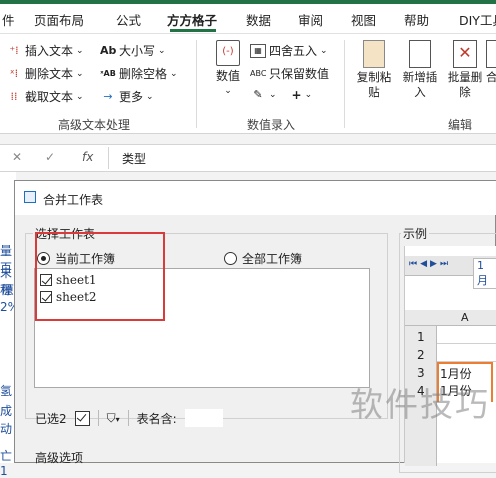 This screenshot has height=478, width=496. What do you see at coordinates (465, 70) in the screenshot?
I see `batch-delete-button: ✕ 批量删除` at bounding box center [465, 70].